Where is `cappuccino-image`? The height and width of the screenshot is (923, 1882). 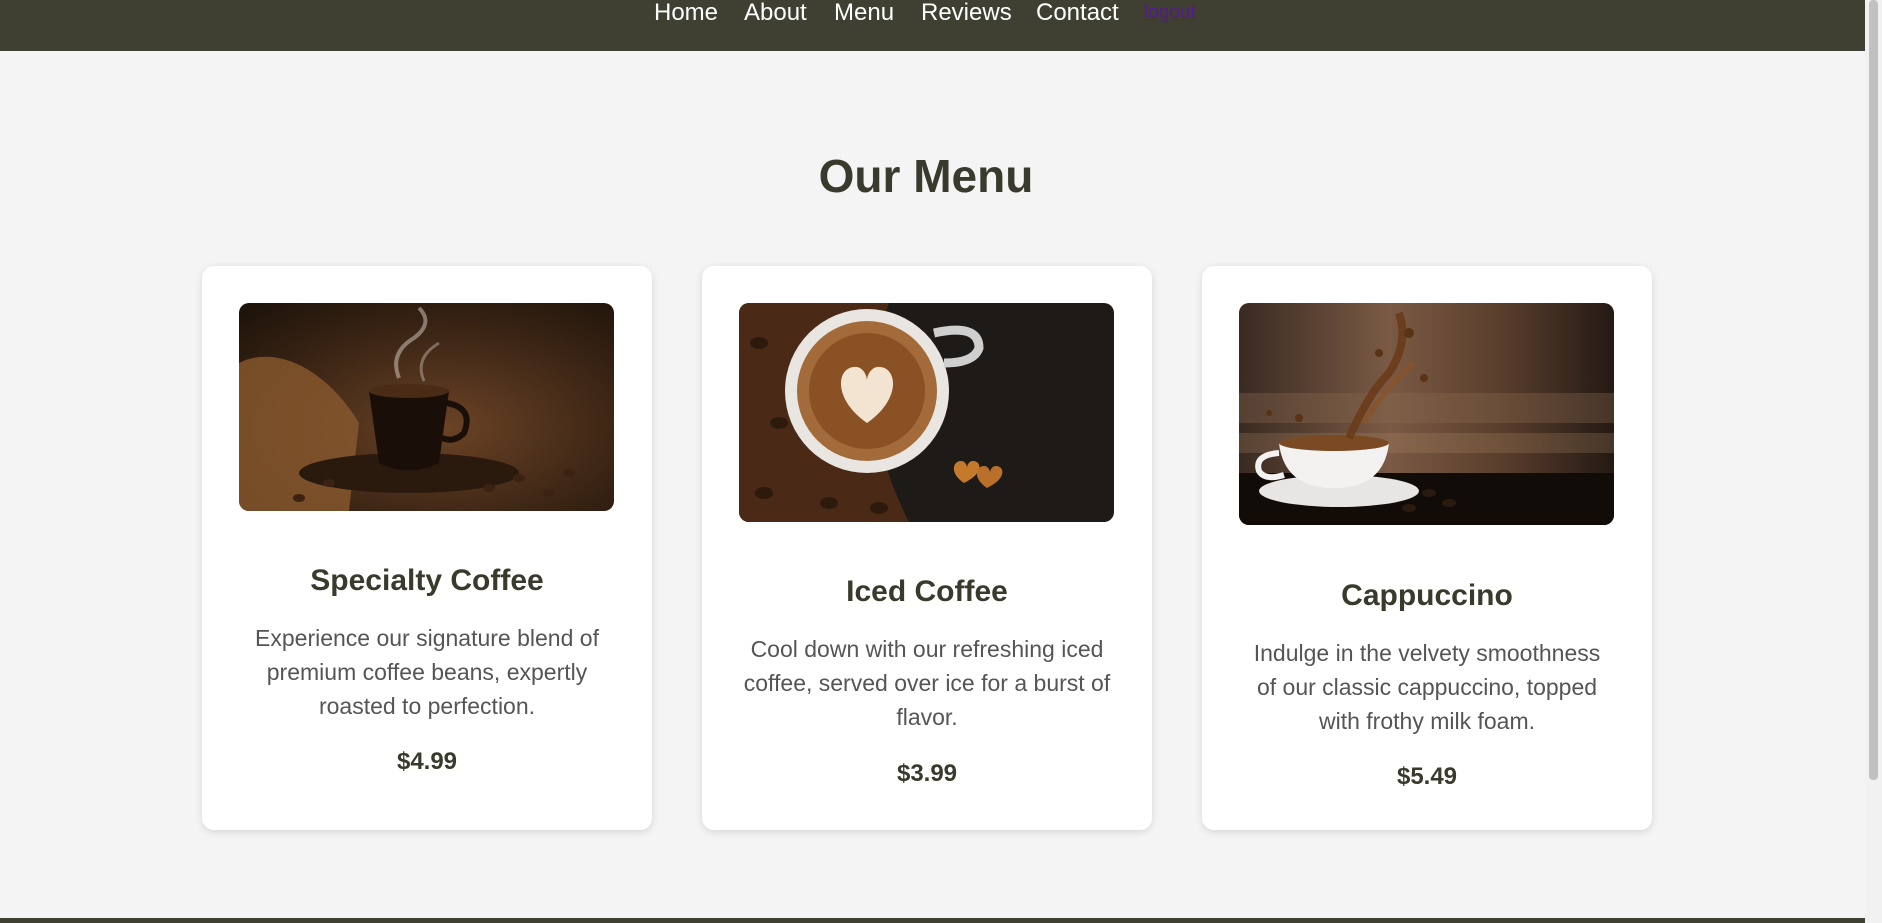
cappuccino-image is located at coordinates (1426, 414).